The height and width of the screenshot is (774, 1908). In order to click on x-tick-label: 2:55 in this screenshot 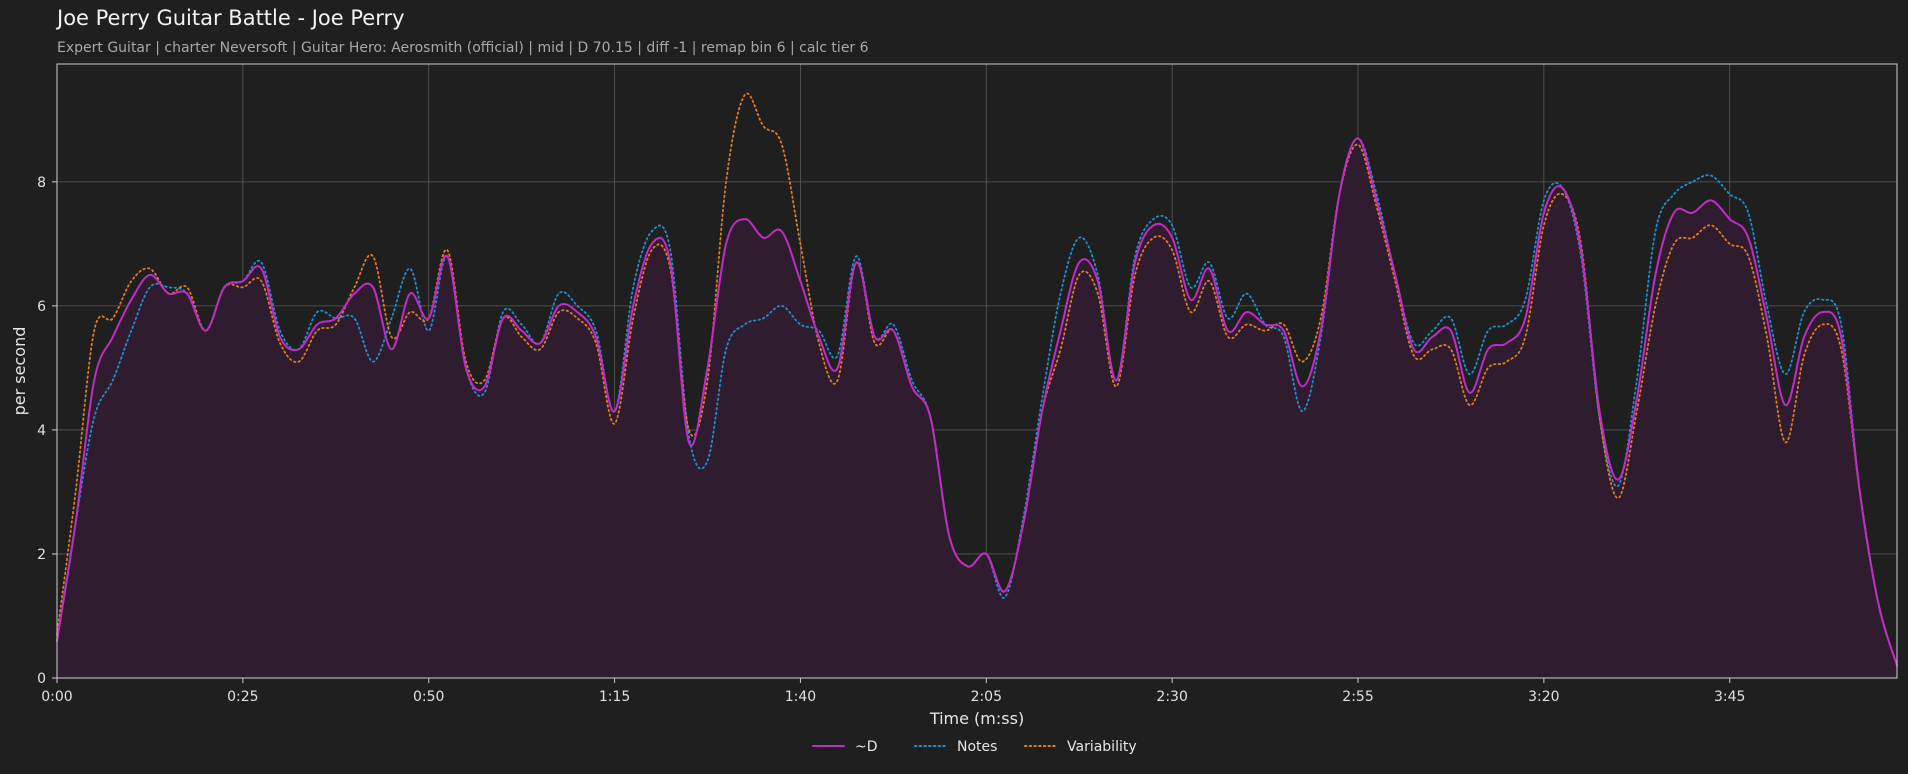, I will do `click(1357, 697)`.